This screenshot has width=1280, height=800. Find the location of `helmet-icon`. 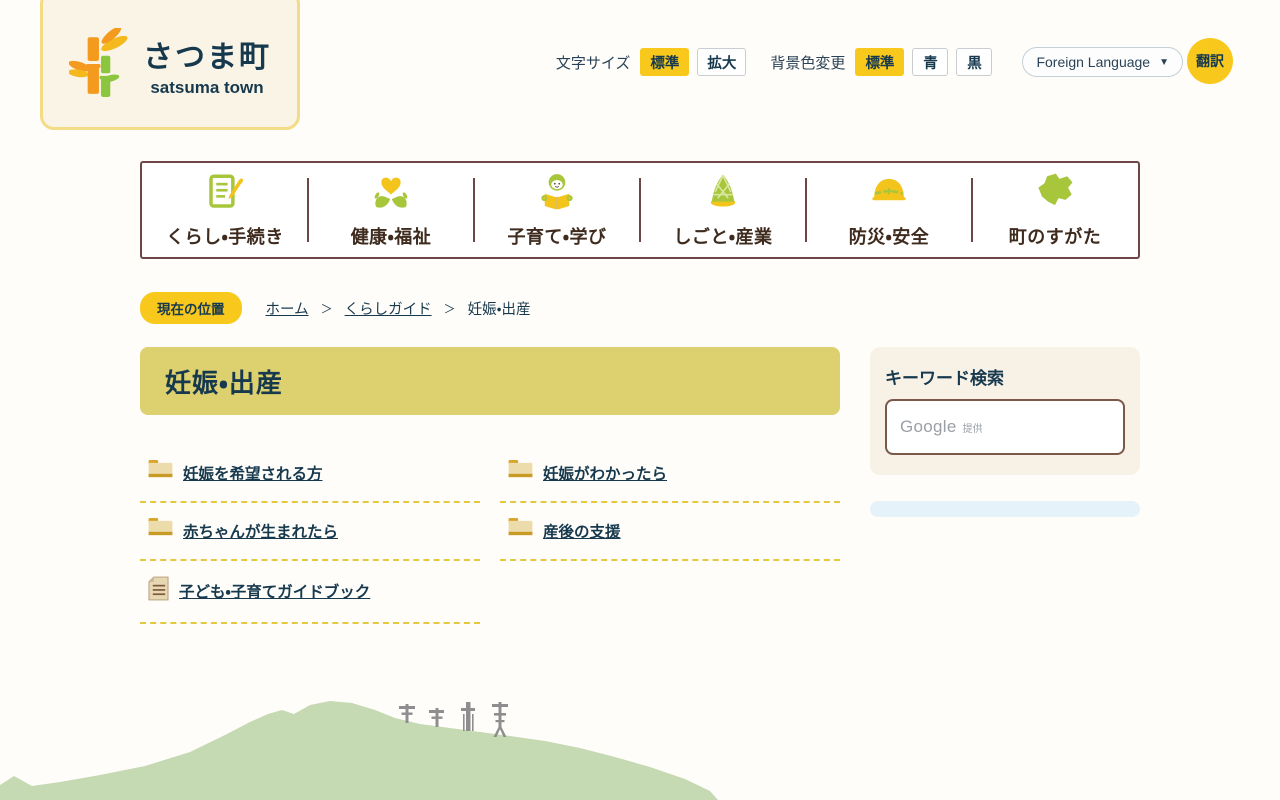

helmet-icon is located at coordinates (889, 194).